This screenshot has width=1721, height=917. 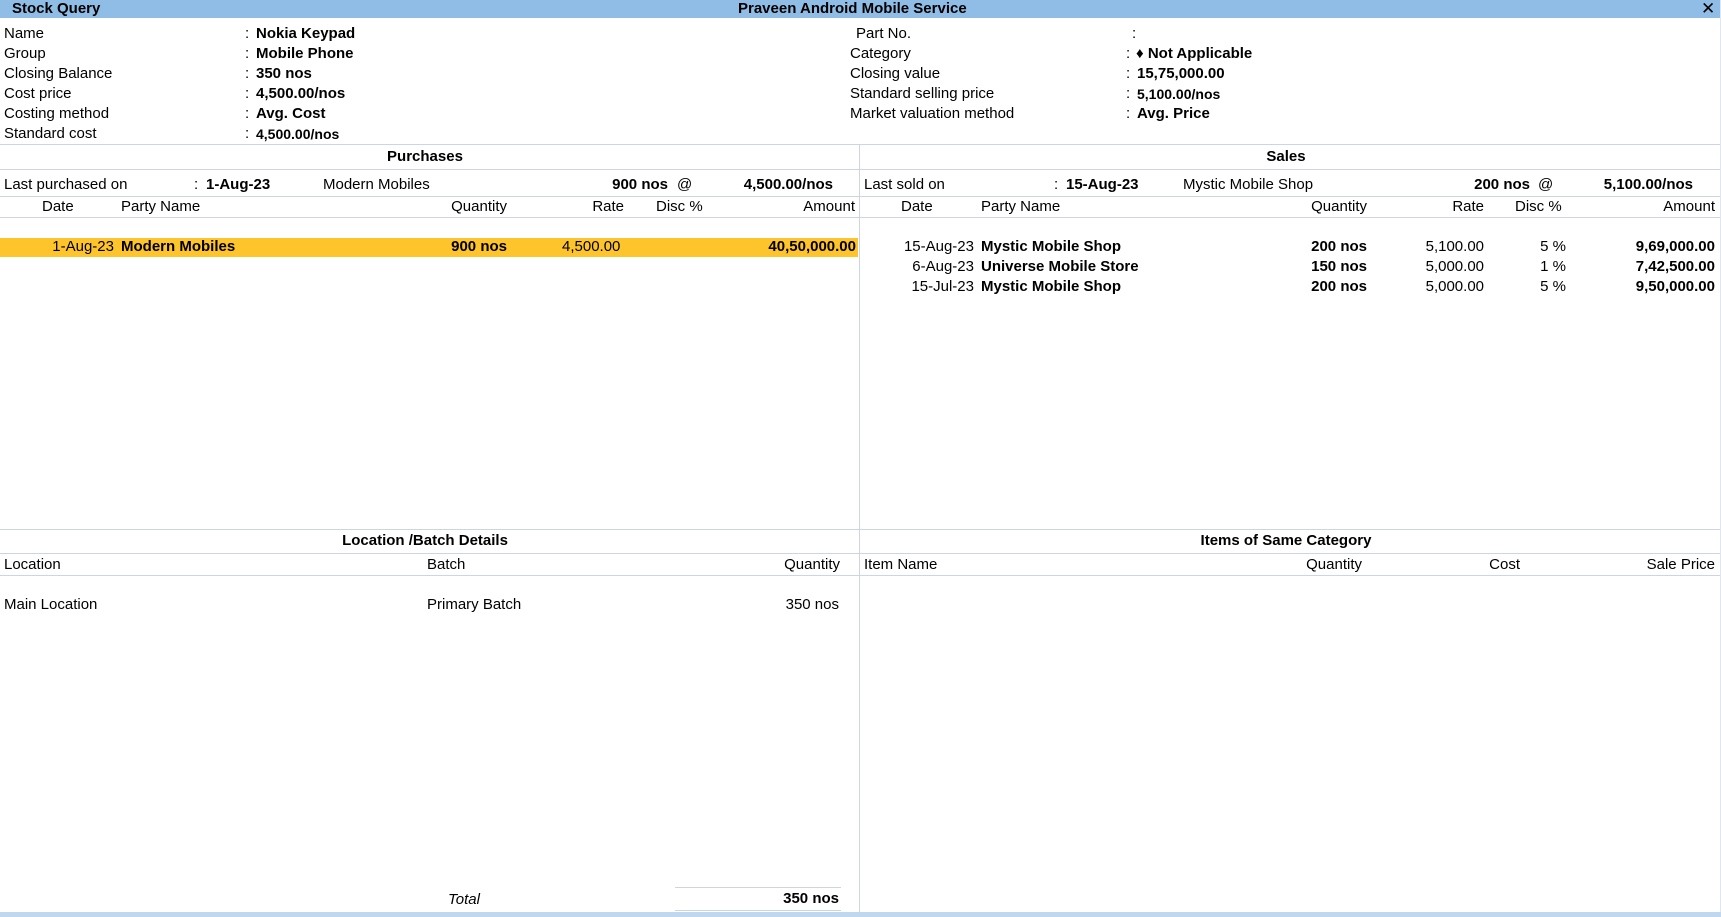 I want to click on header-batch: Batch, so click(x=446, y=564).